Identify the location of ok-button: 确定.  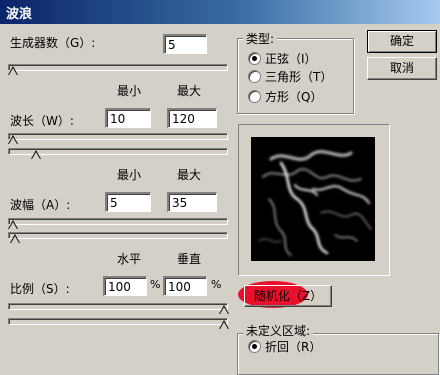
(402, 41).